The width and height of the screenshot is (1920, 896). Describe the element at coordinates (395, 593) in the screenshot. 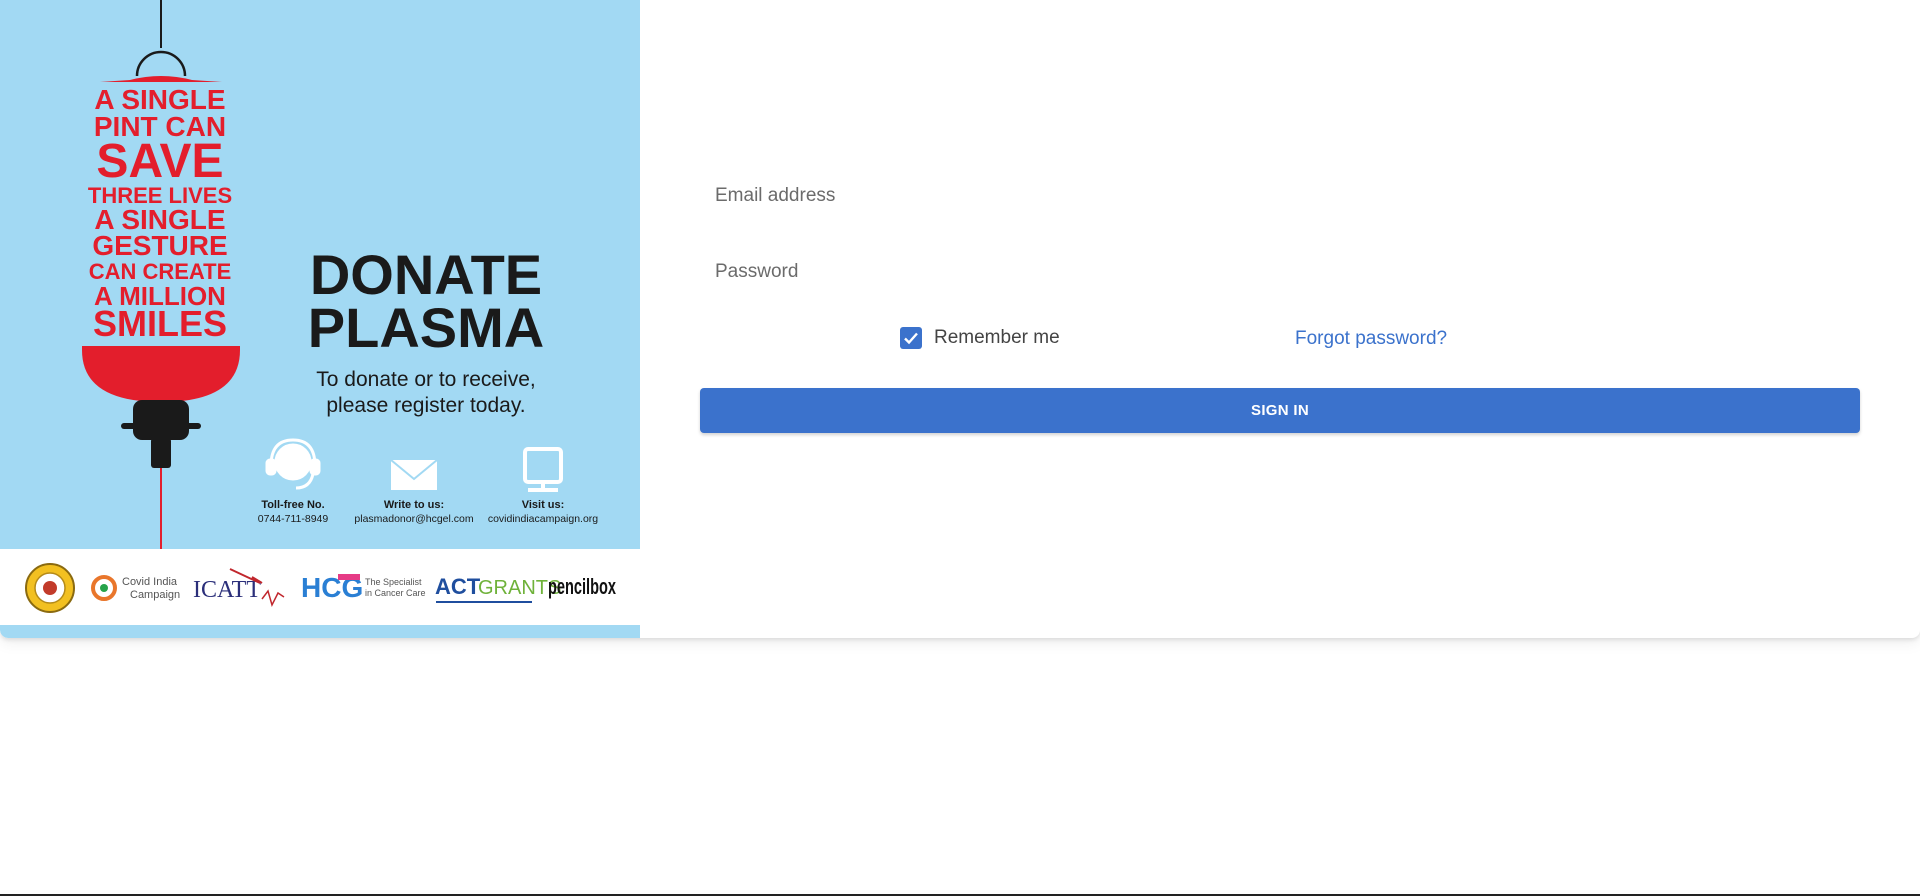

I see `sponsor-text: in Cancer Care` at that location.